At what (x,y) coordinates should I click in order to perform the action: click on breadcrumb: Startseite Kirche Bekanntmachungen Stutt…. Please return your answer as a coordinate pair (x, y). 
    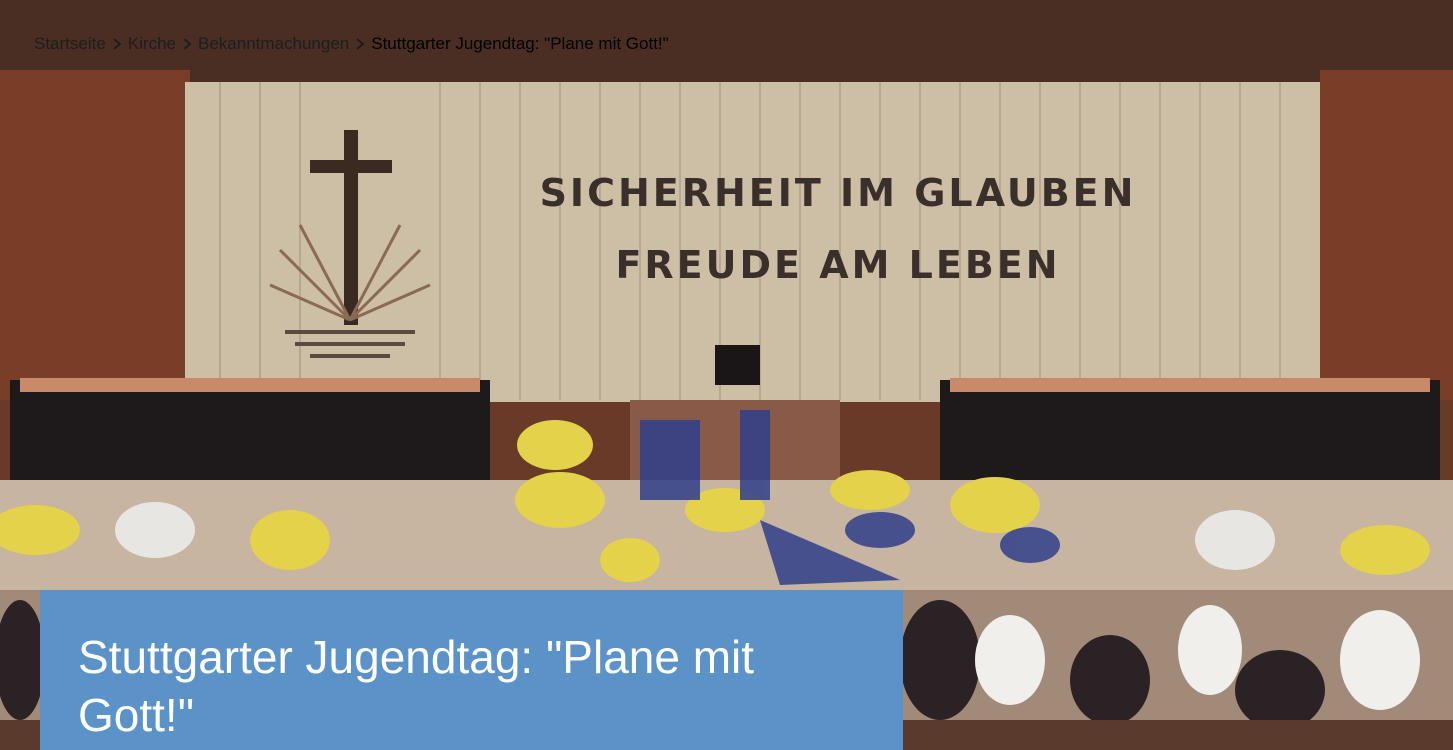
    Looking at the image, I should click on (351, 44).